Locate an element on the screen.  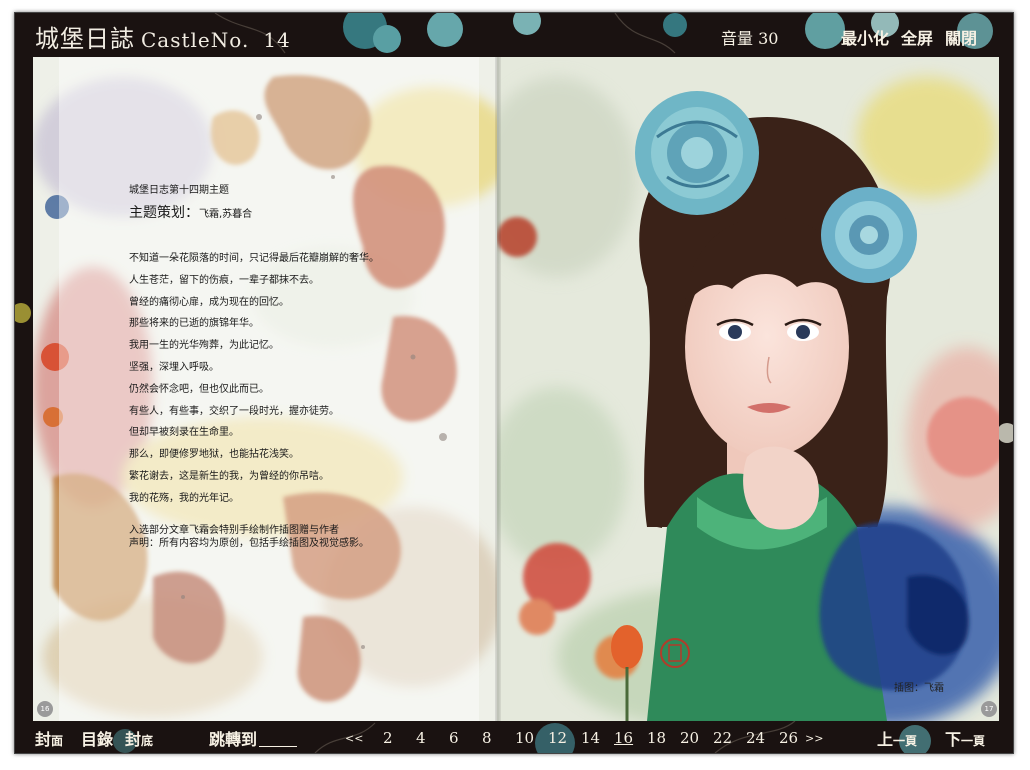
back-cover-label: 封 is located at coordinates (133, 739).